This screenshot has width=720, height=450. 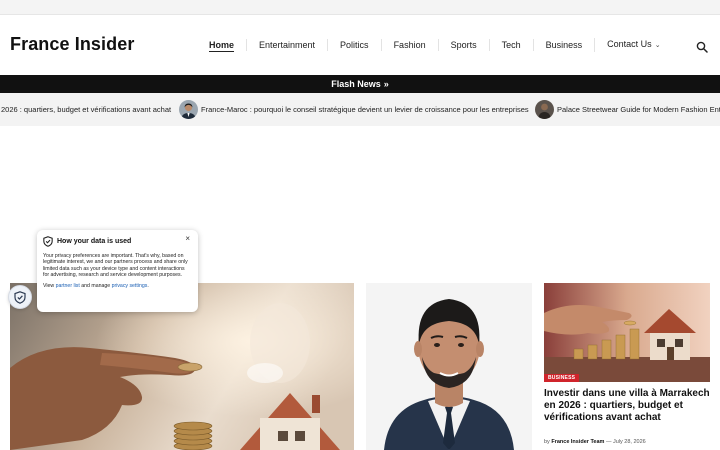 What do you see at coordinates (356, 84) in the screenshot?
I see `flash-news-label: Flash News` at bounding box center [356, 84].